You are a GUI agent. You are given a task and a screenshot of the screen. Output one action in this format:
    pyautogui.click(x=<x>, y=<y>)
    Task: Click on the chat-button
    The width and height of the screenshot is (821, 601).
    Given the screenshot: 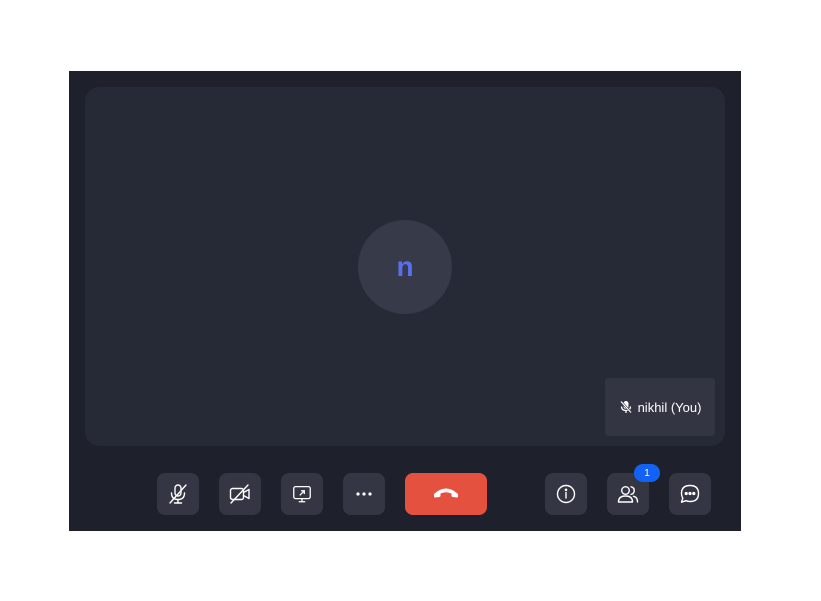 What is the action you would take?
    pyautogui.click(x=690, y=494)
    